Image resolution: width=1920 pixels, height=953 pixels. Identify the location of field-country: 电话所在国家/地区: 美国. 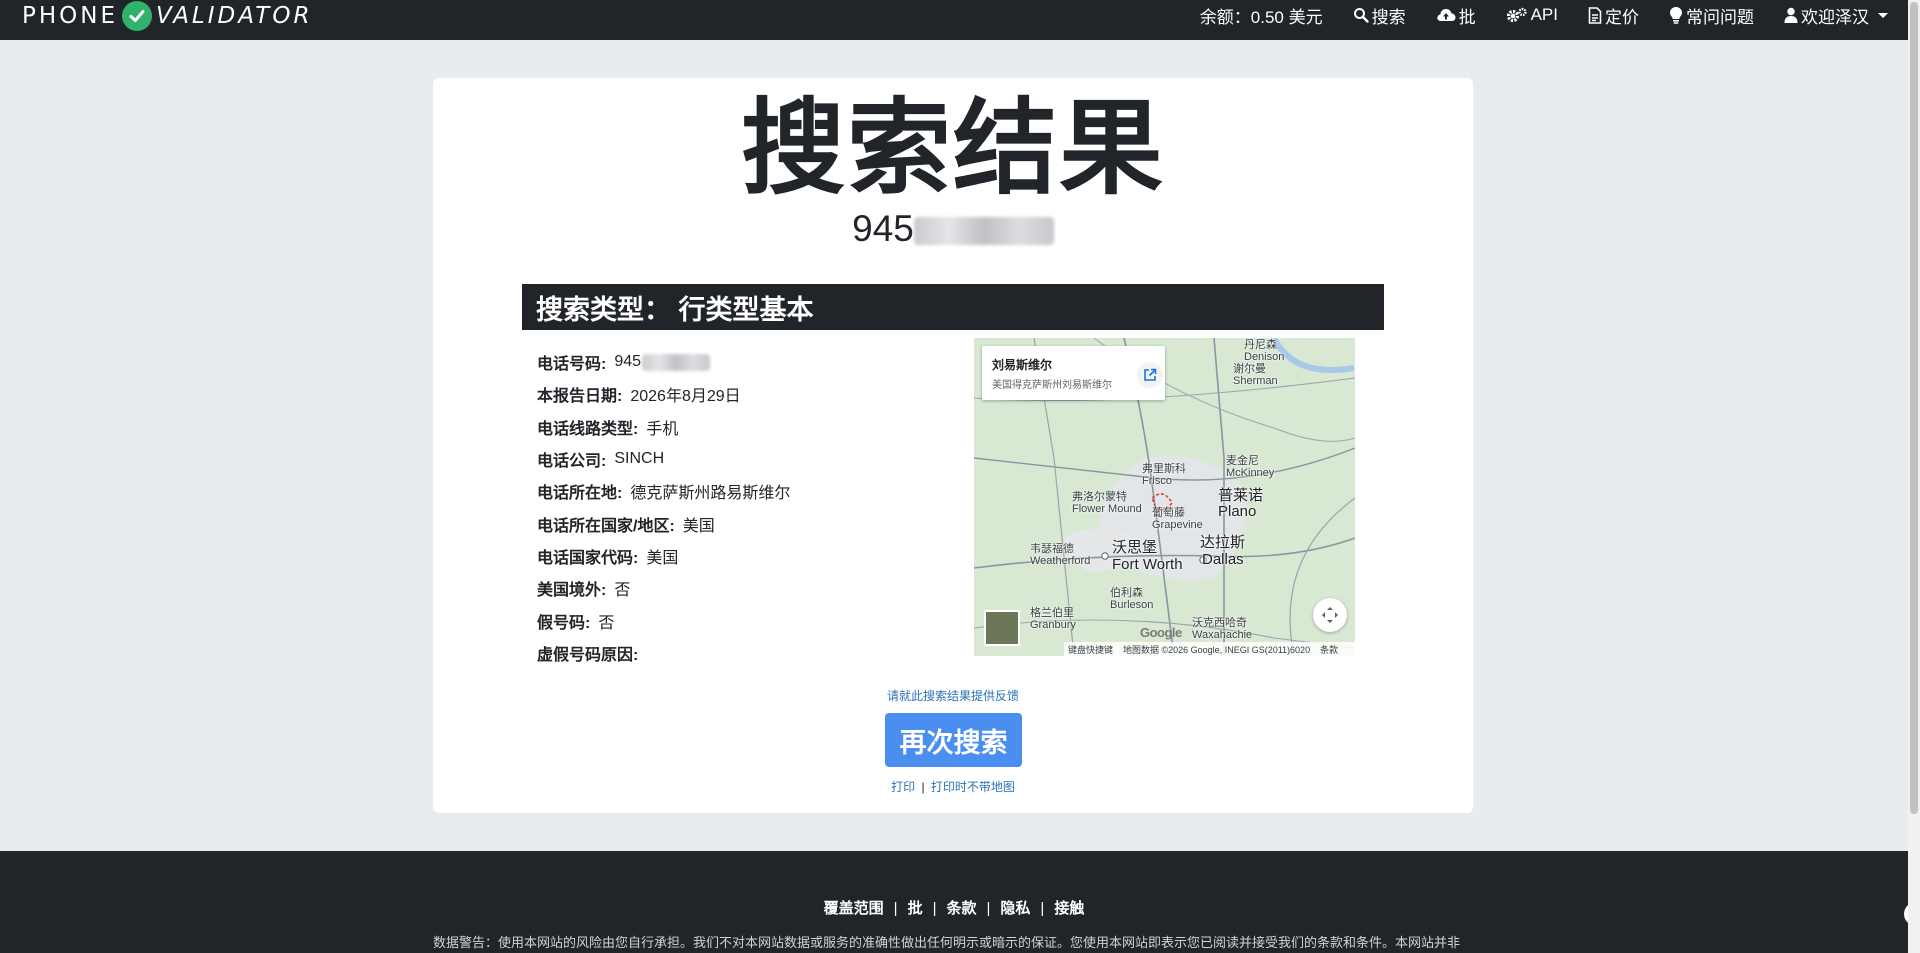
(663, 523).